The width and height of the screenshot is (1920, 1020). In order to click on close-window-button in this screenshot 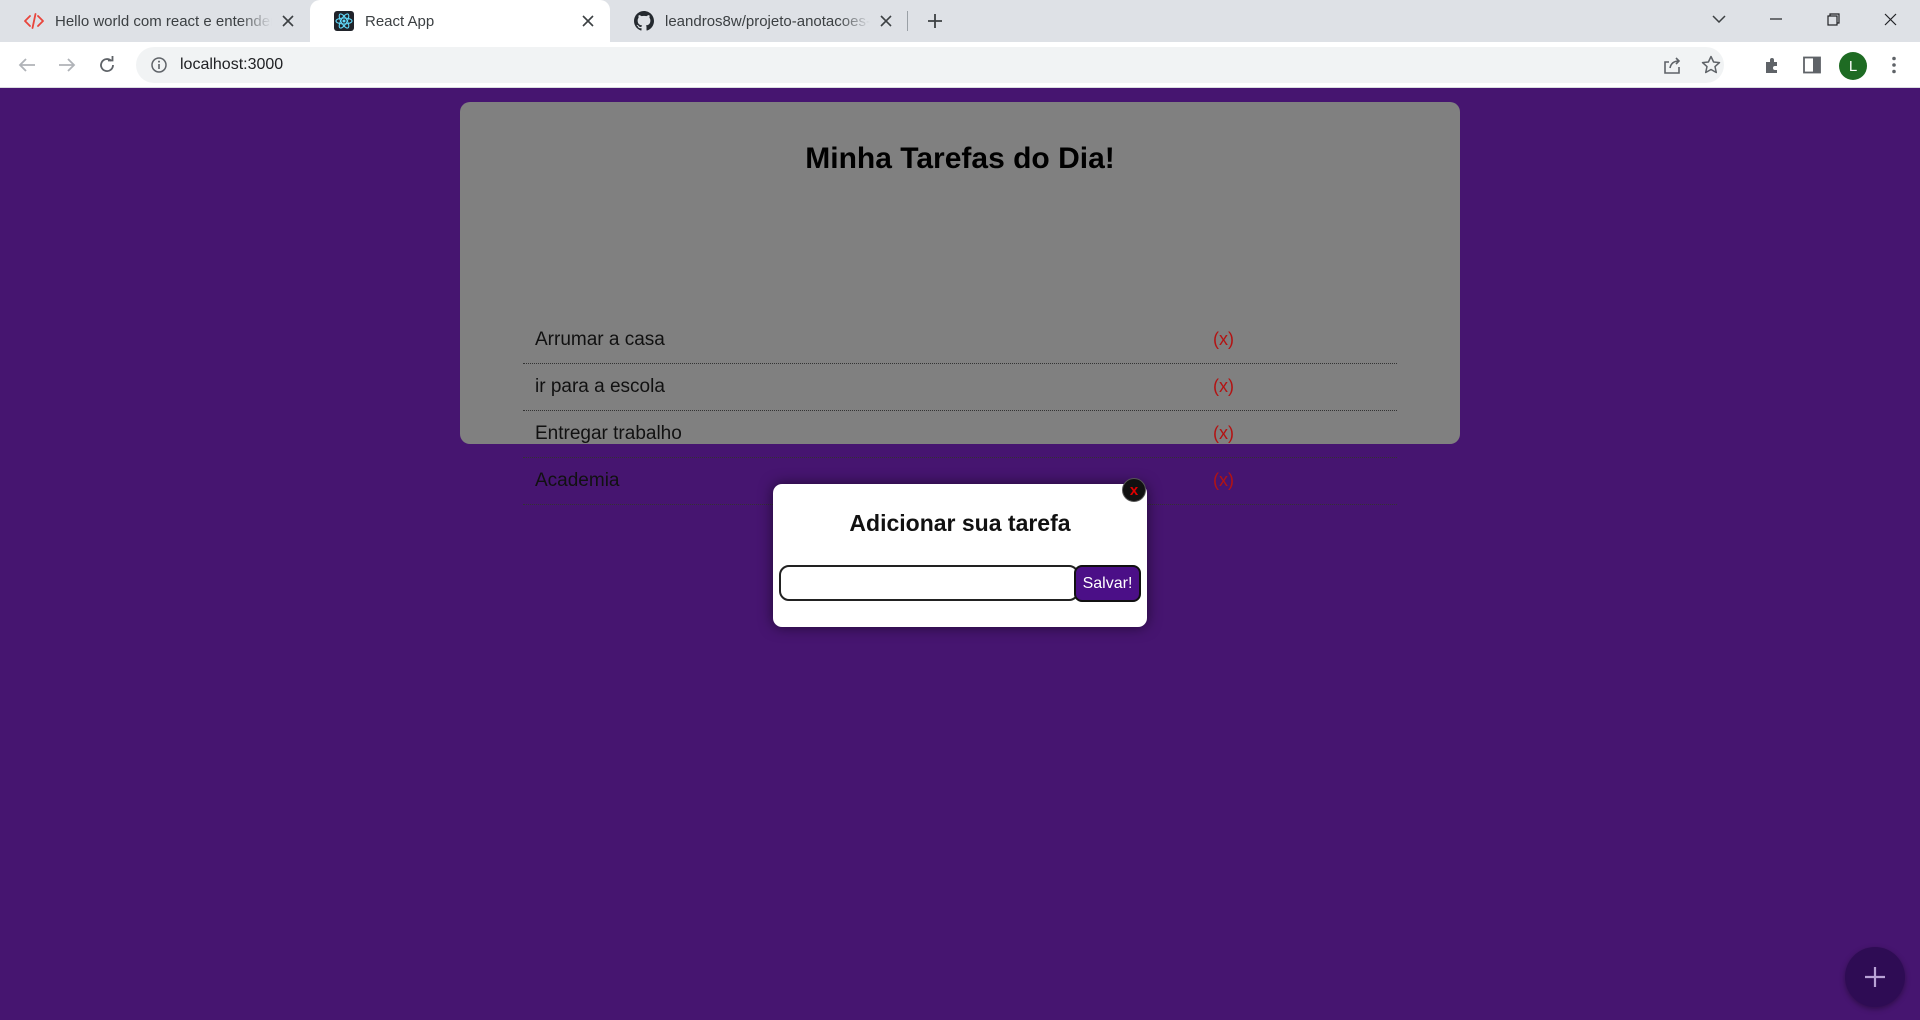, I will do `click(1890, 19)`.